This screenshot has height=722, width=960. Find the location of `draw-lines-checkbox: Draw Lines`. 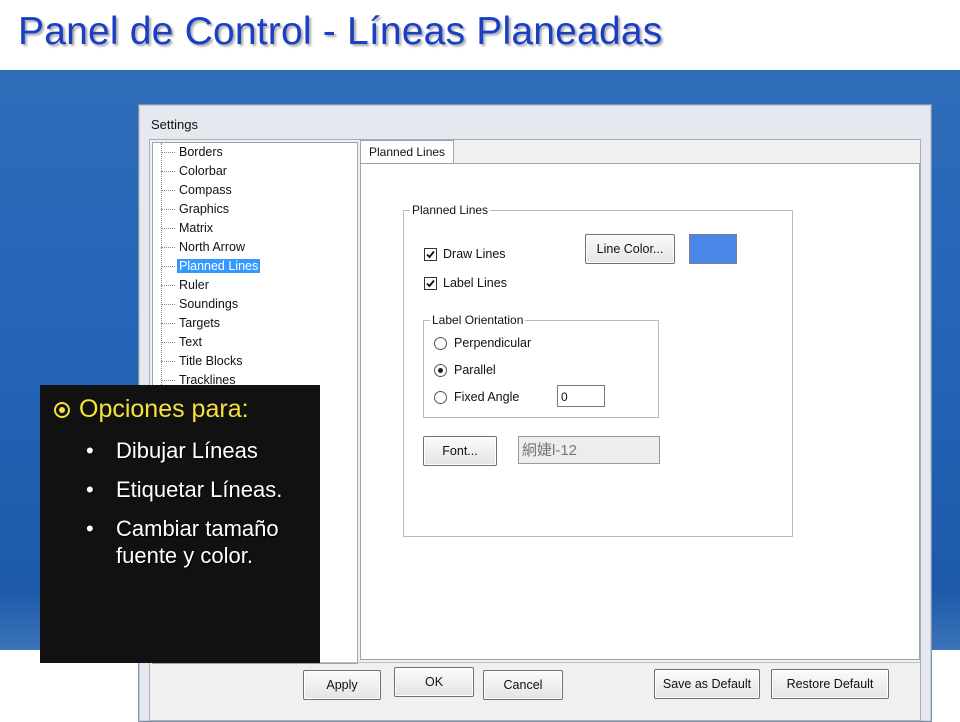

draw-lines-checkbox: Draw Lines is located at coordinates (465, 254).